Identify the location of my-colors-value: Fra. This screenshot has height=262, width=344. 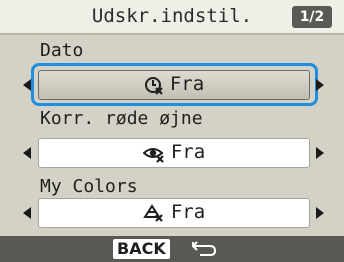
(188, 212).